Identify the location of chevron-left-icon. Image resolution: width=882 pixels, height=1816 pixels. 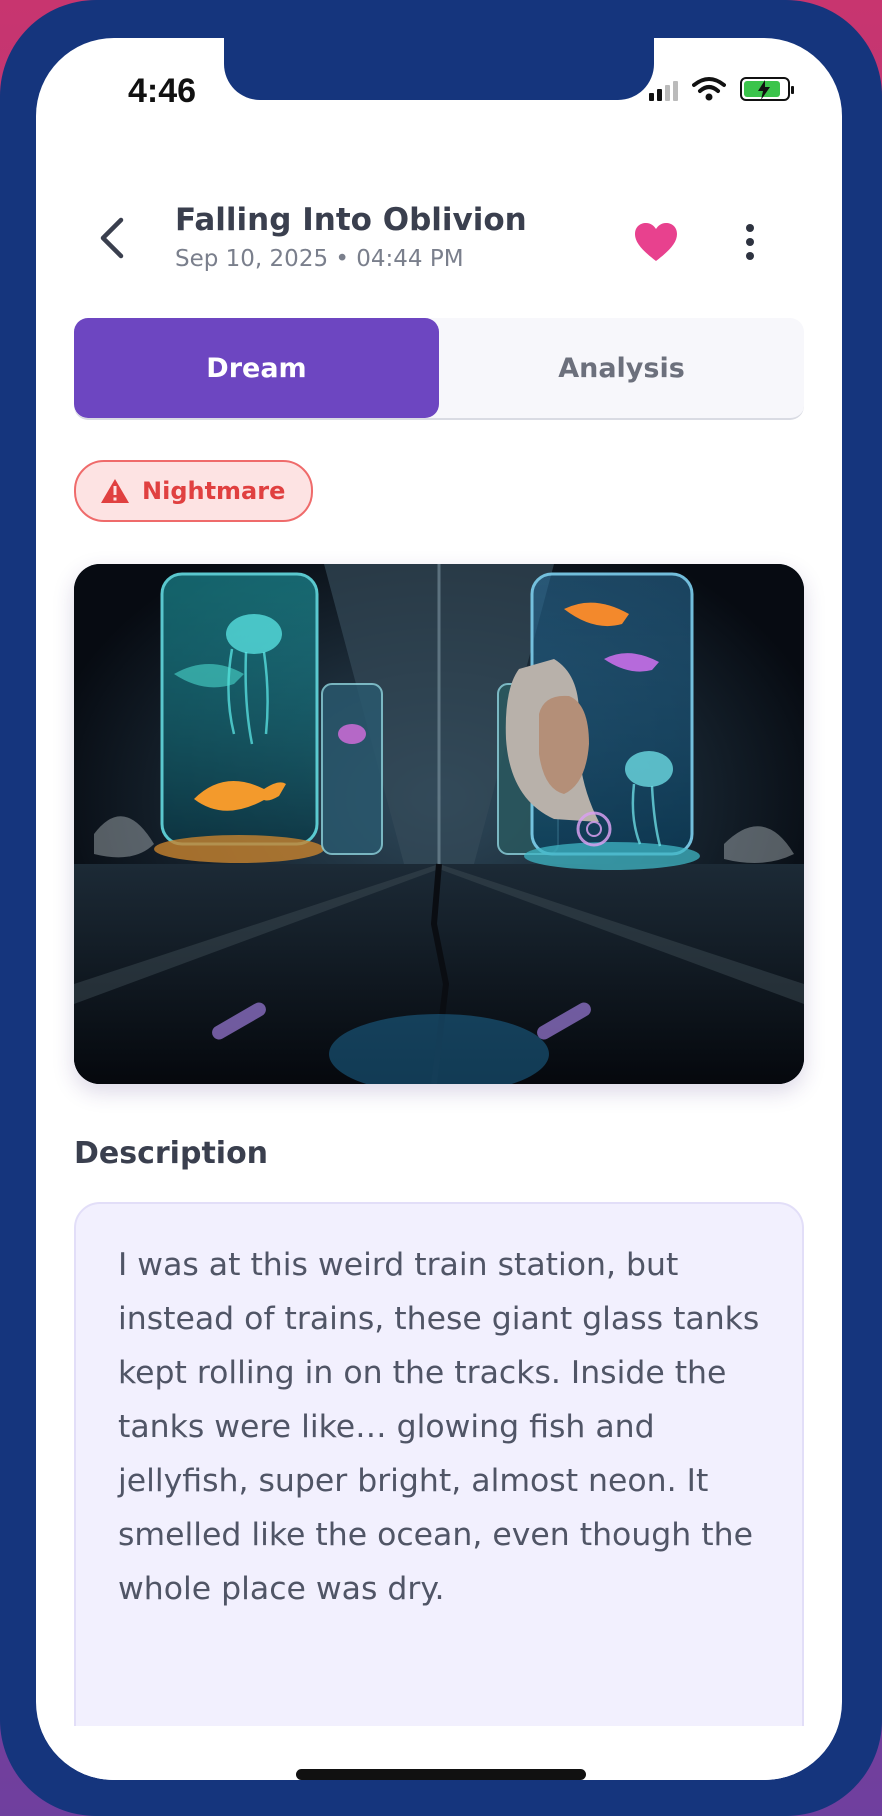
(112, 238).